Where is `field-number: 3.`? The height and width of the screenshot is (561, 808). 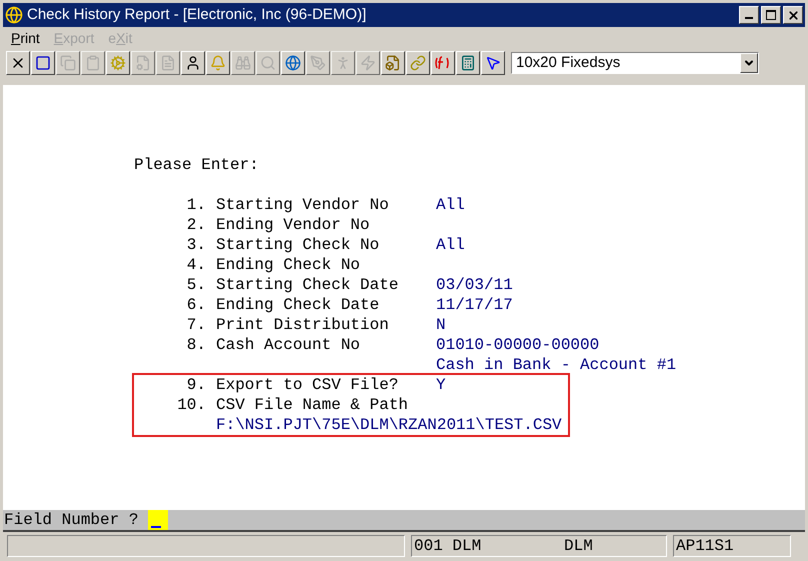 field-number: 3. is located at coordinates (196, 245).